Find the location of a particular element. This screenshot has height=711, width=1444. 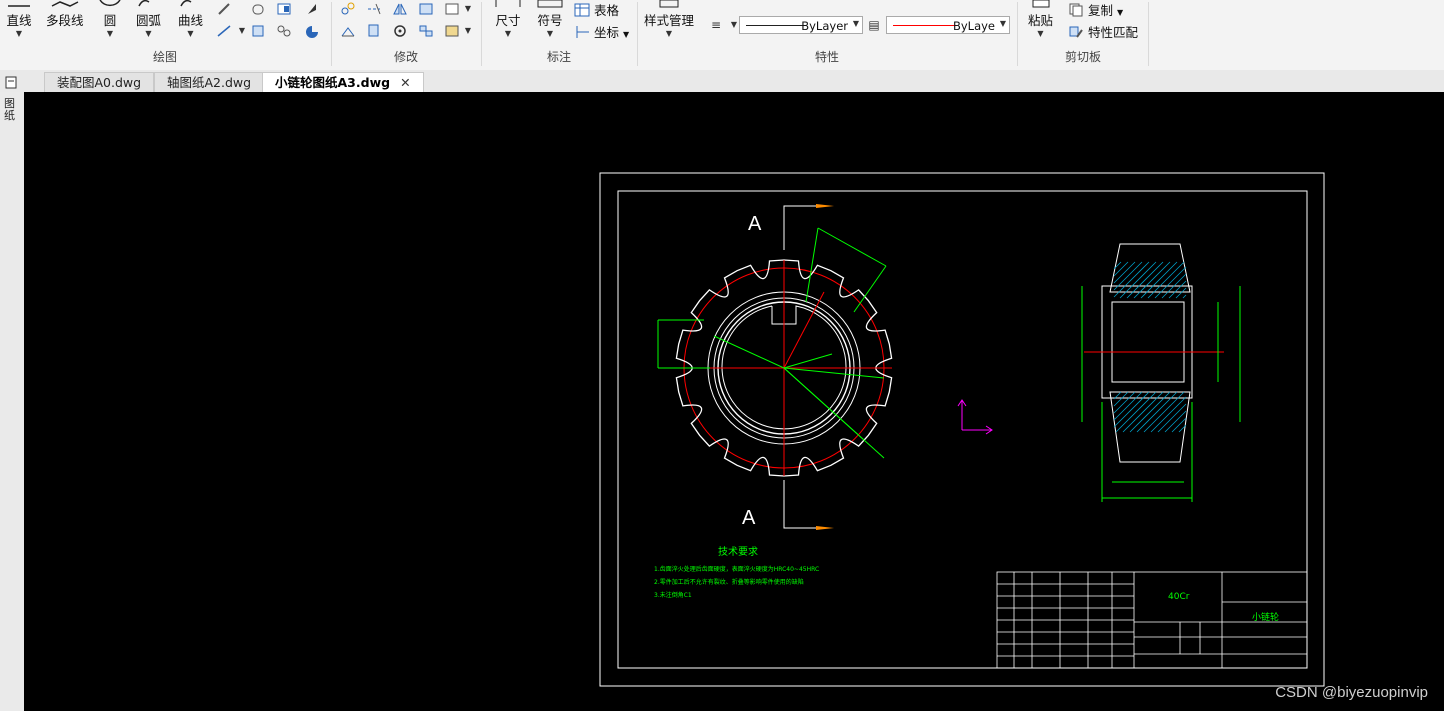

symbol-label: 符号 is located at coordinates (550, 20).